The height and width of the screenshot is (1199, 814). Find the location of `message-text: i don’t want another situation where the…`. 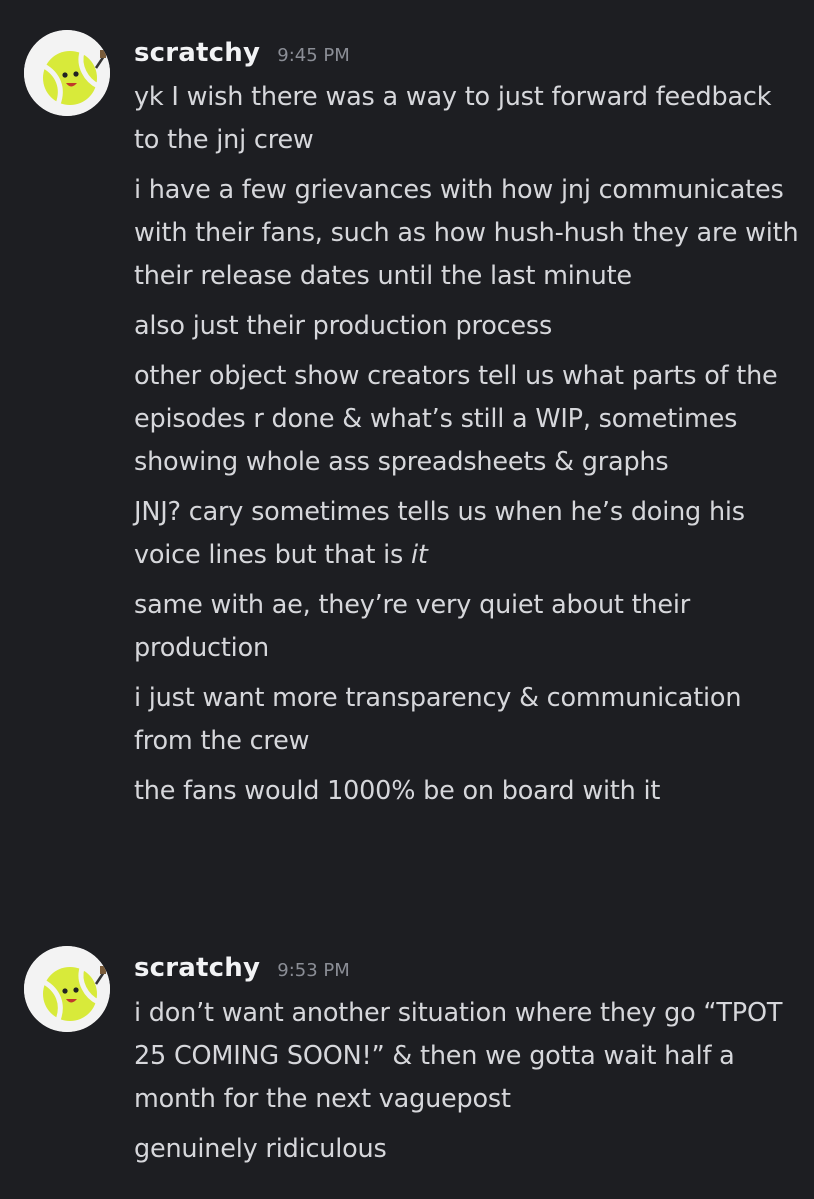

message-text: i don’t want another situation where the… is located at coordinates (458, 1056).